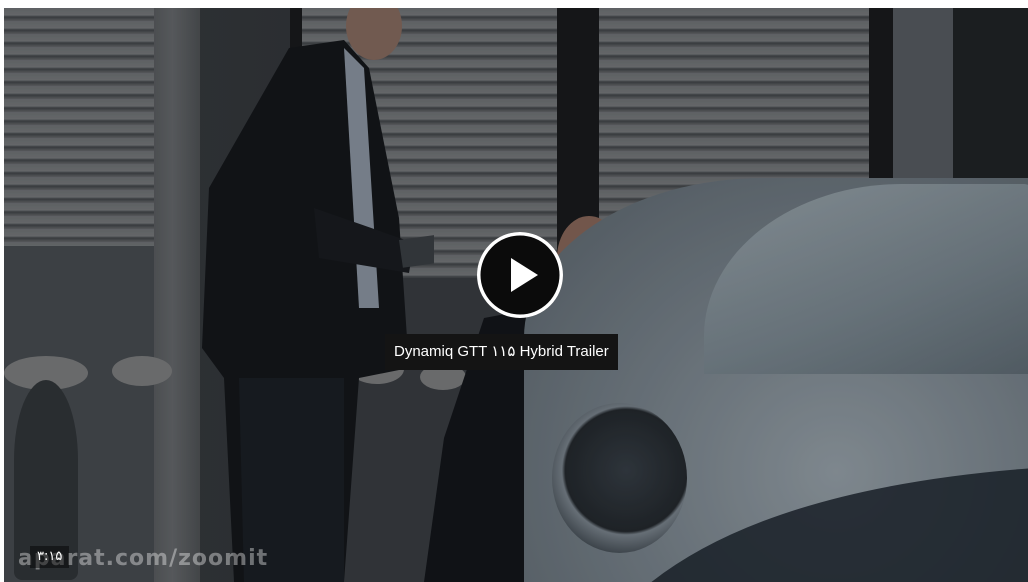 The height and width of the screenshot is (582, 1028). I want to click on play-button, so click(520, 275).